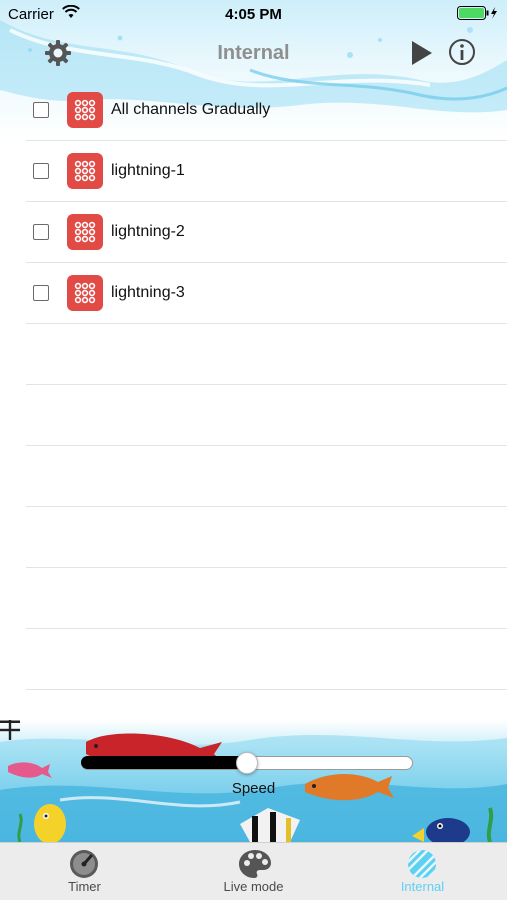 This screenshot has height=900, width=507. I want to click on item-label: lightning-3, so click(148, 292).